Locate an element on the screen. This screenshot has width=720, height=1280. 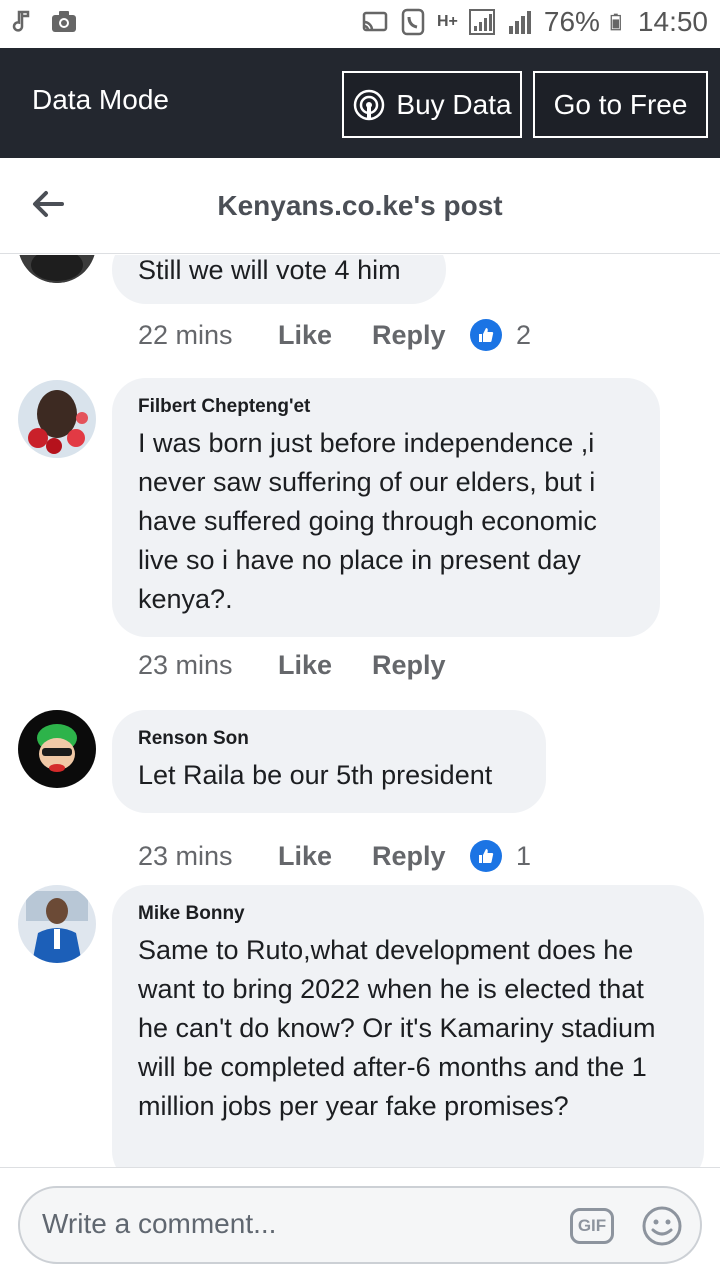
comment-bubble: Still we will vote 4 him is located at coordinates (279, 279).